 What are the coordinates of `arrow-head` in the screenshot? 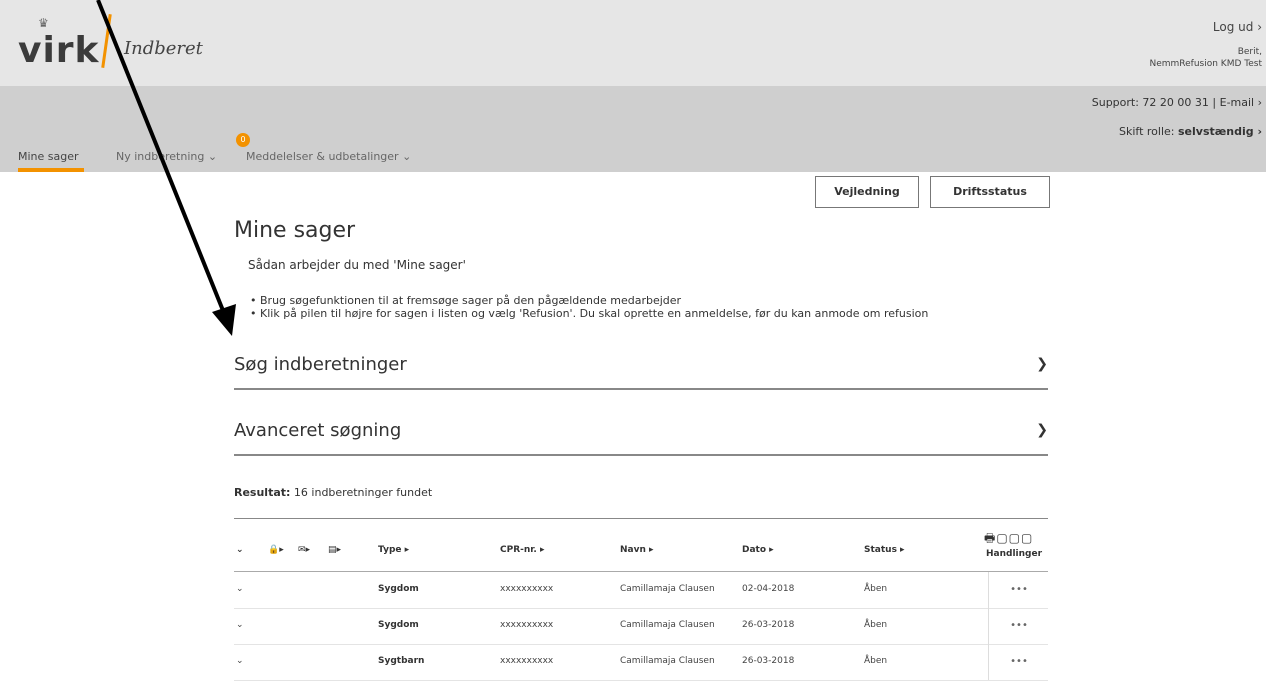 It's located at (224, 320).